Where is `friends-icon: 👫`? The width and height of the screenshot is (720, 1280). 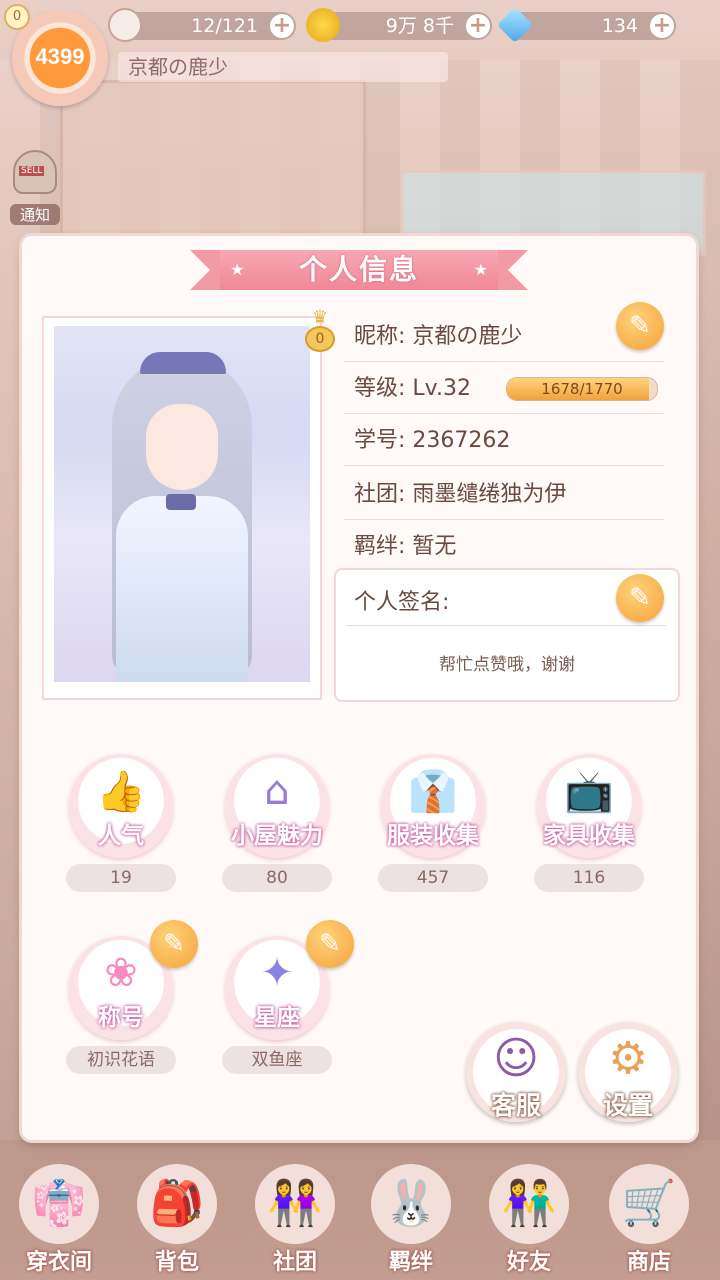 friends-icon: 👫 is located at coordinates (529, 1204).